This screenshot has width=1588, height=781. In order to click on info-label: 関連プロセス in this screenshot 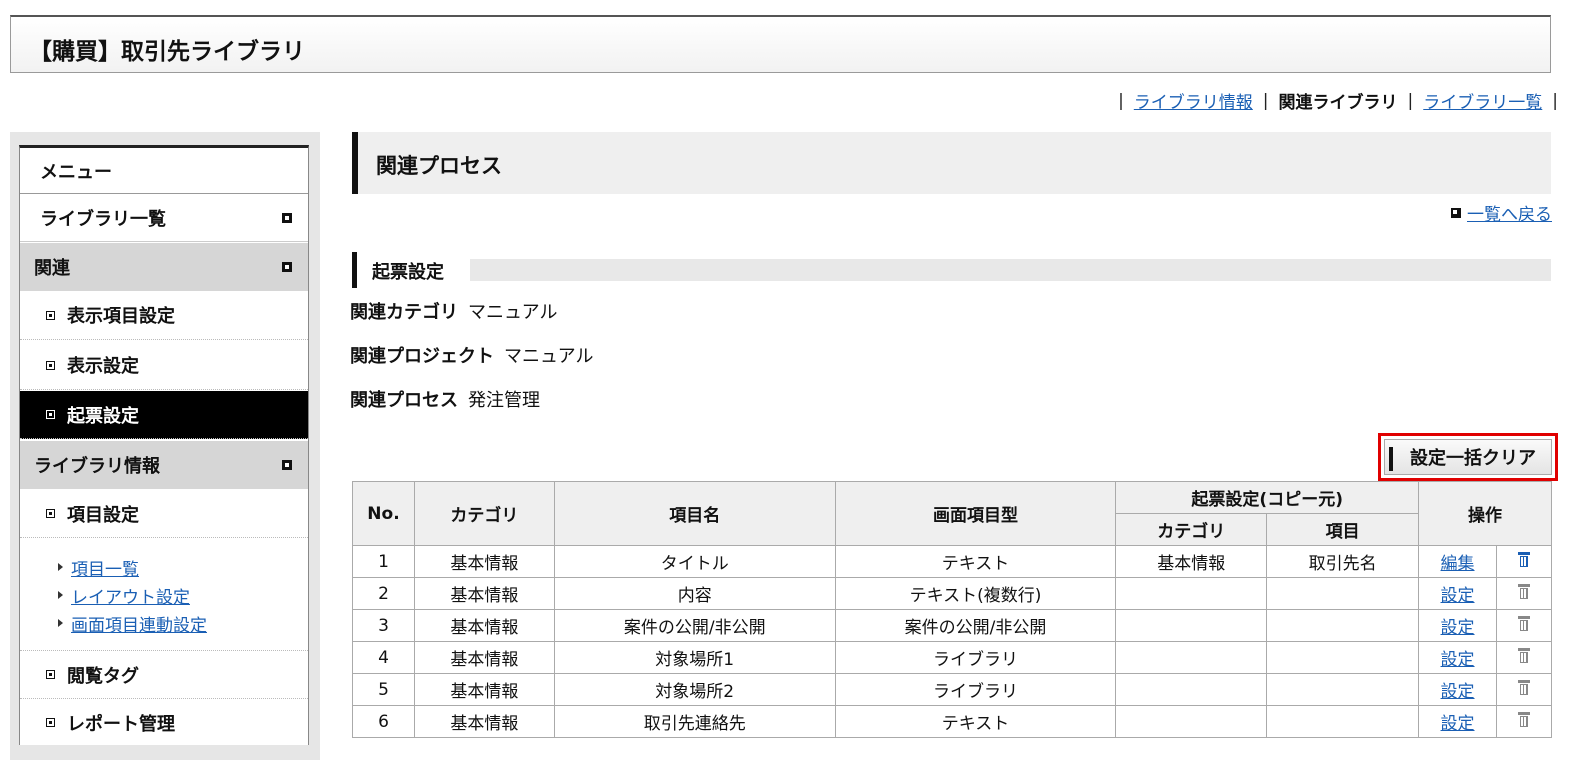, I will do `click(404, 400)`.